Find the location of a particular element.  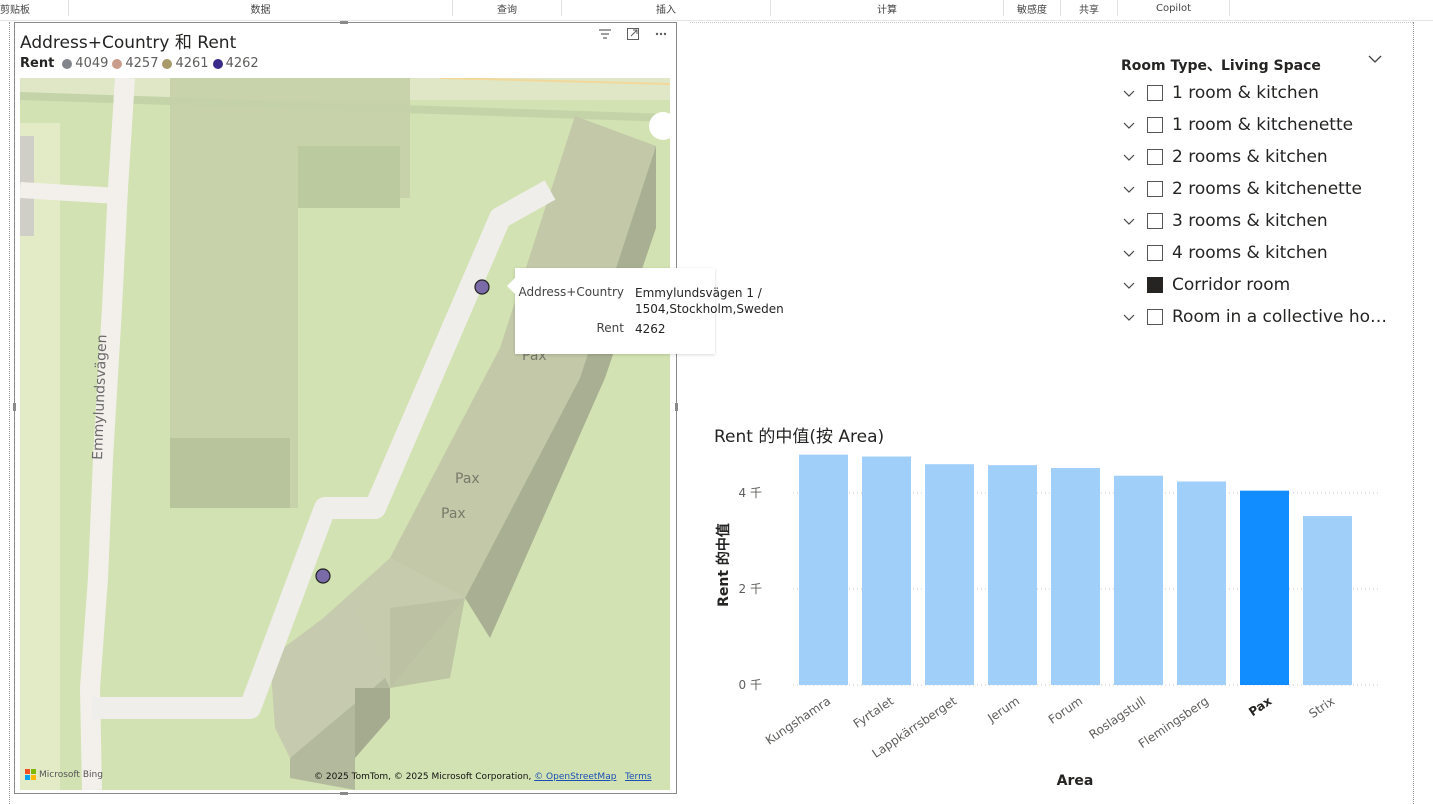

map-title: Address+Country 和 Rent is located at coordinates (128, 43).